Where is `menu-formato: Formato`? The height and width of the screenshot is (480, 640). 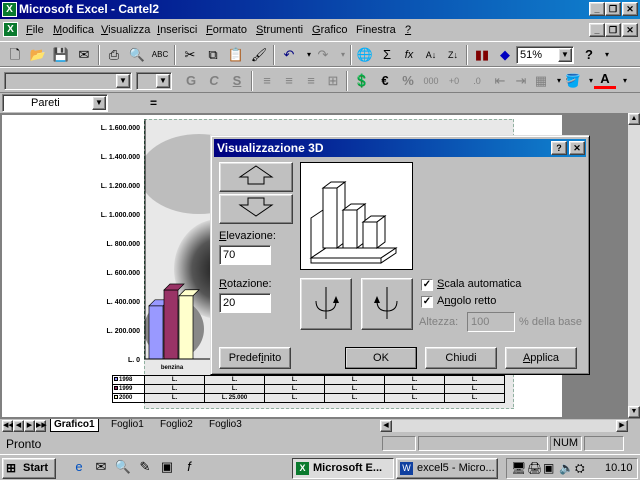 menu-formato: Formato is located at coordinates (226, 30).